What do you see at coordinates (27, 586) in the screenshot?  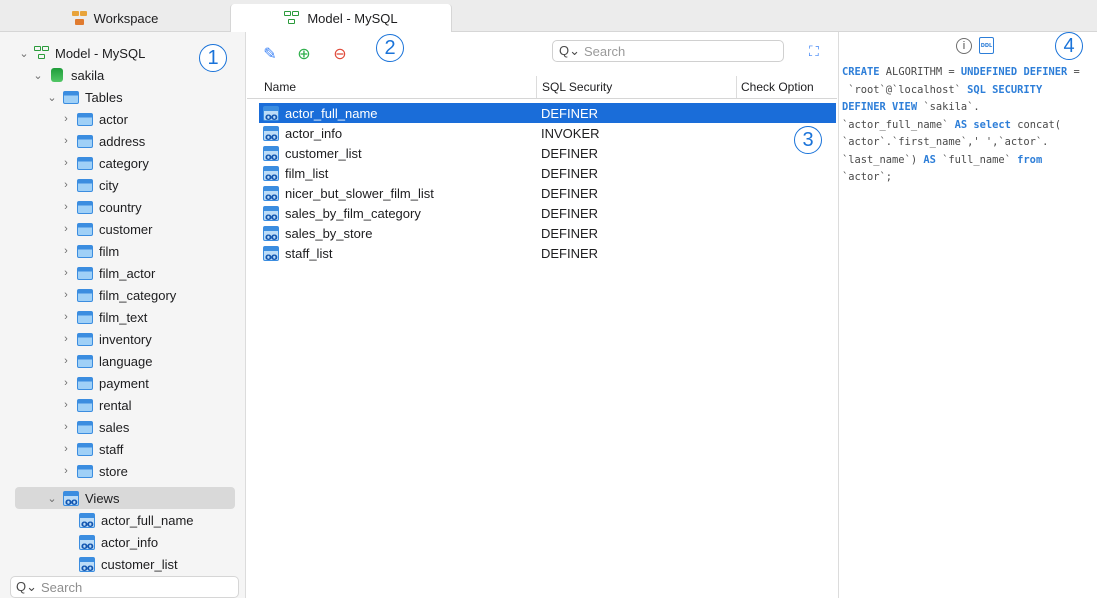 I see `search-icon: Q⌄` at bounding box center [27, 586].